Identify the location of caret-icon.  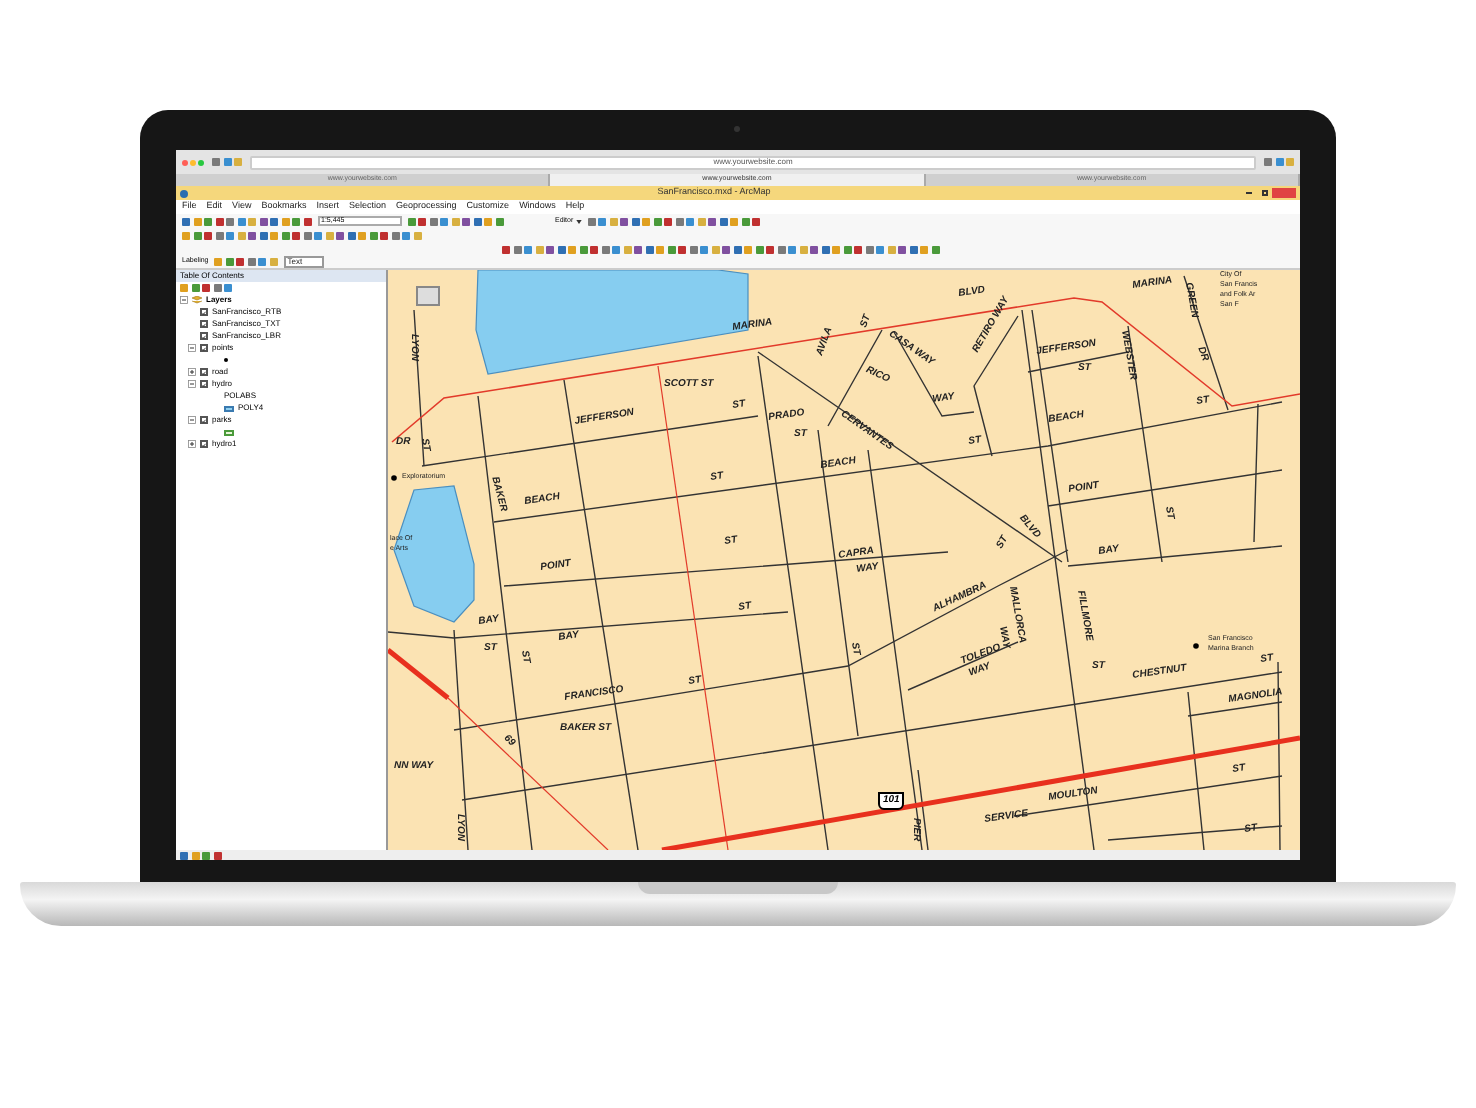
(578, 221).